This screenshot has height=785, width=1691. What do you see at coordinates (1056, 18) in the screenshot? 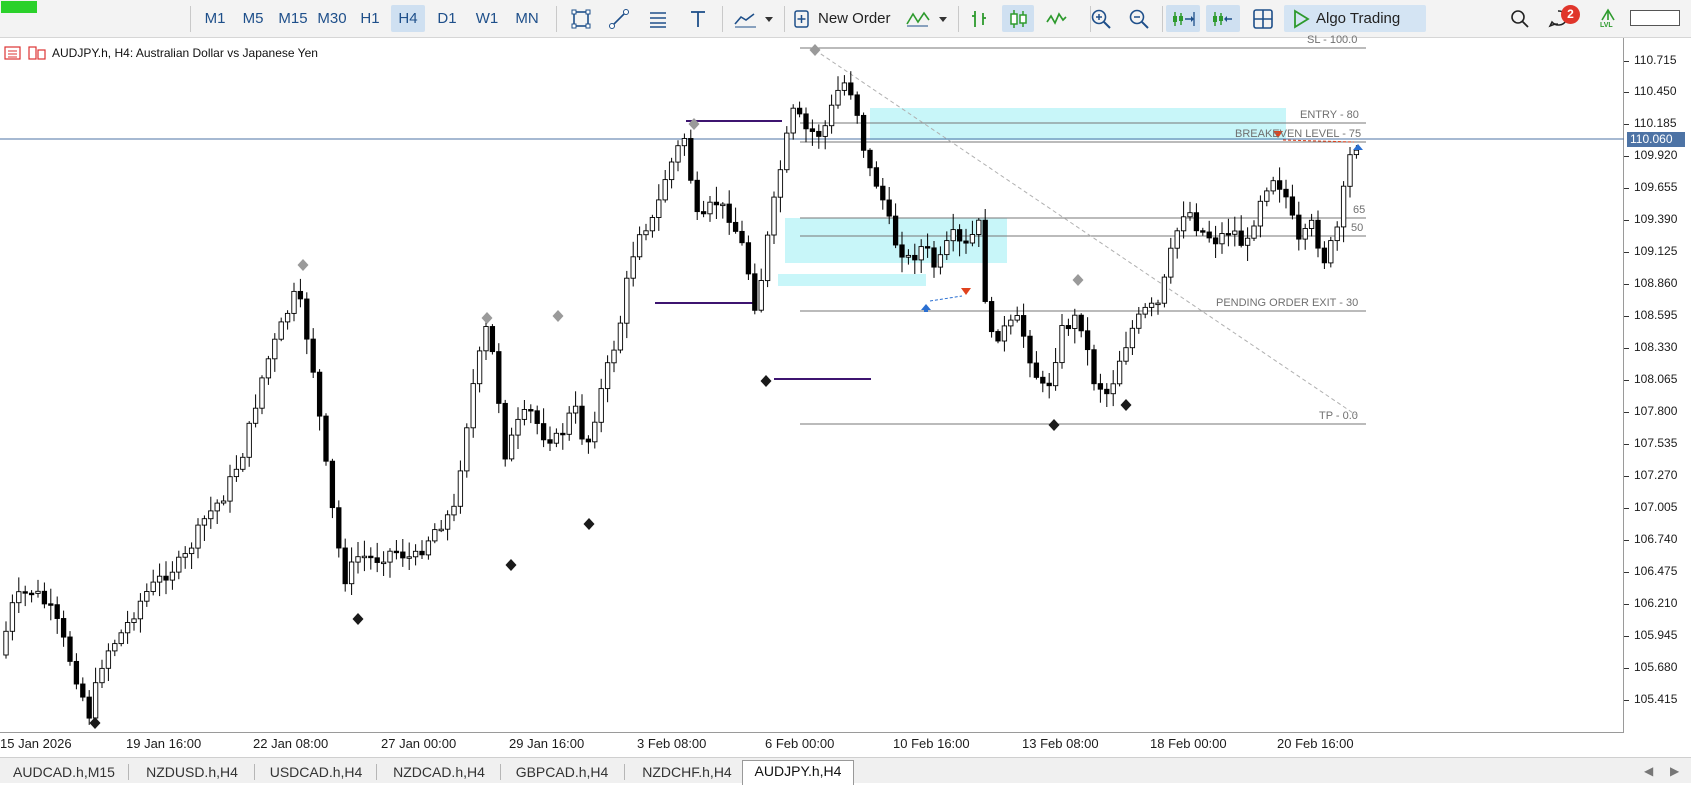
I see `line-chart-icon` at bounding box center [1056, 18].